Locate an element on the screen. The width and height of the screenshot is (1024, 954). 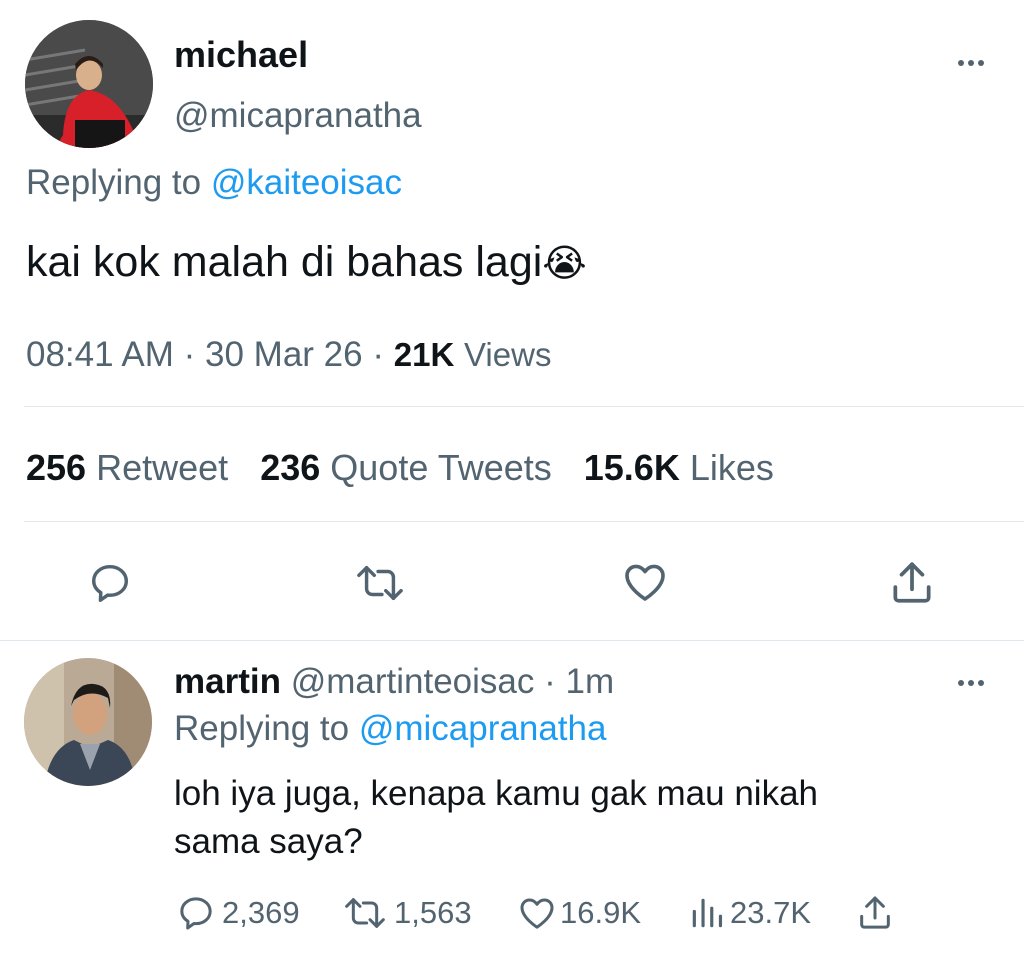
crying-emoji: 😭 is located at coordinates (564, 263).